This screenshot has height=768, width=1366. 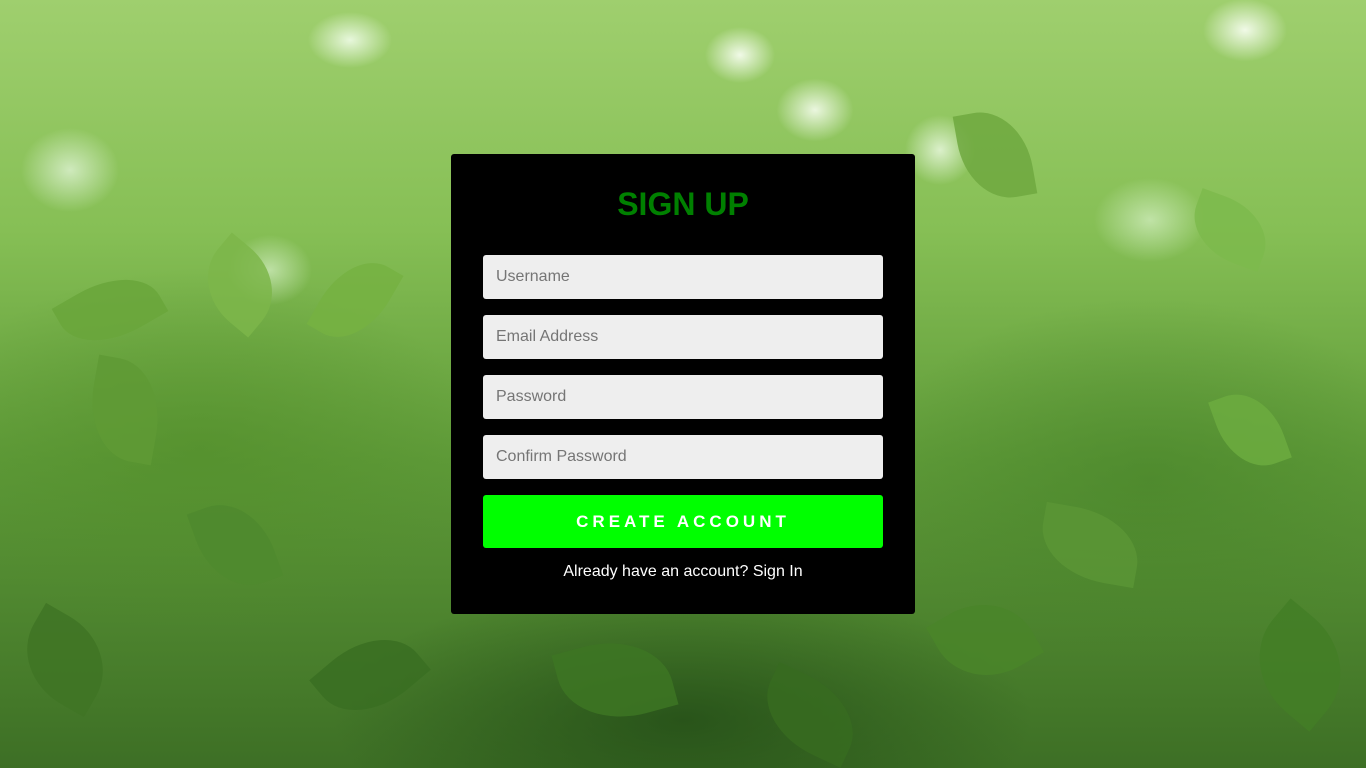 I want to click on password-input, so click(x=683, y=397).